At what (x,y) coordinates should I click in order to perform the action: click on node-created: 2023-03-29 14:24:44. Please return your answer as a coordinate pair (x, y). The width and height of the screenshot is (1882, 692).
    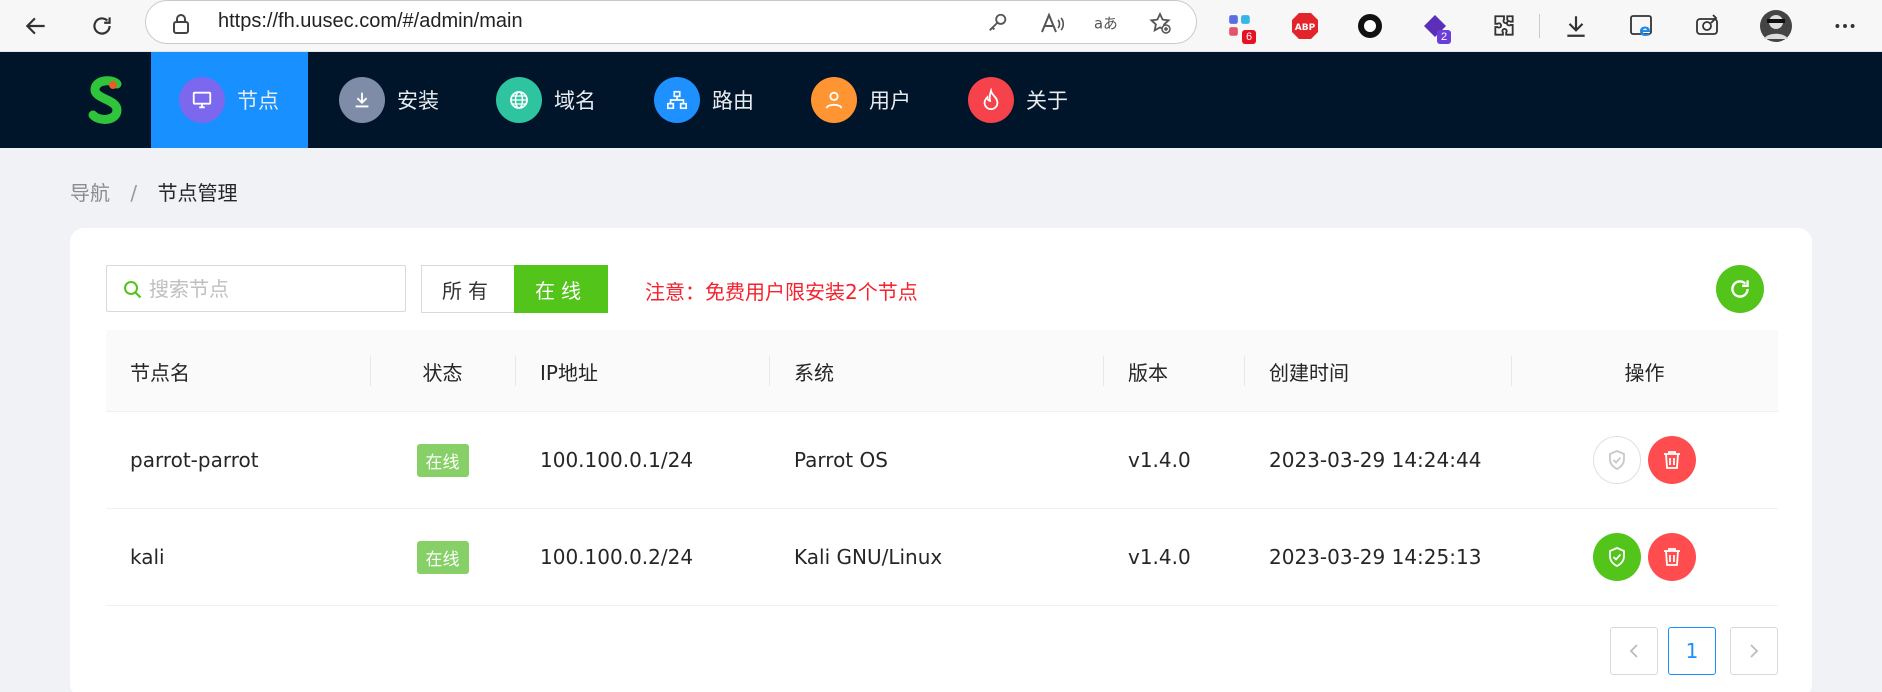
    Looking at the image, I should click on (1375, 460).